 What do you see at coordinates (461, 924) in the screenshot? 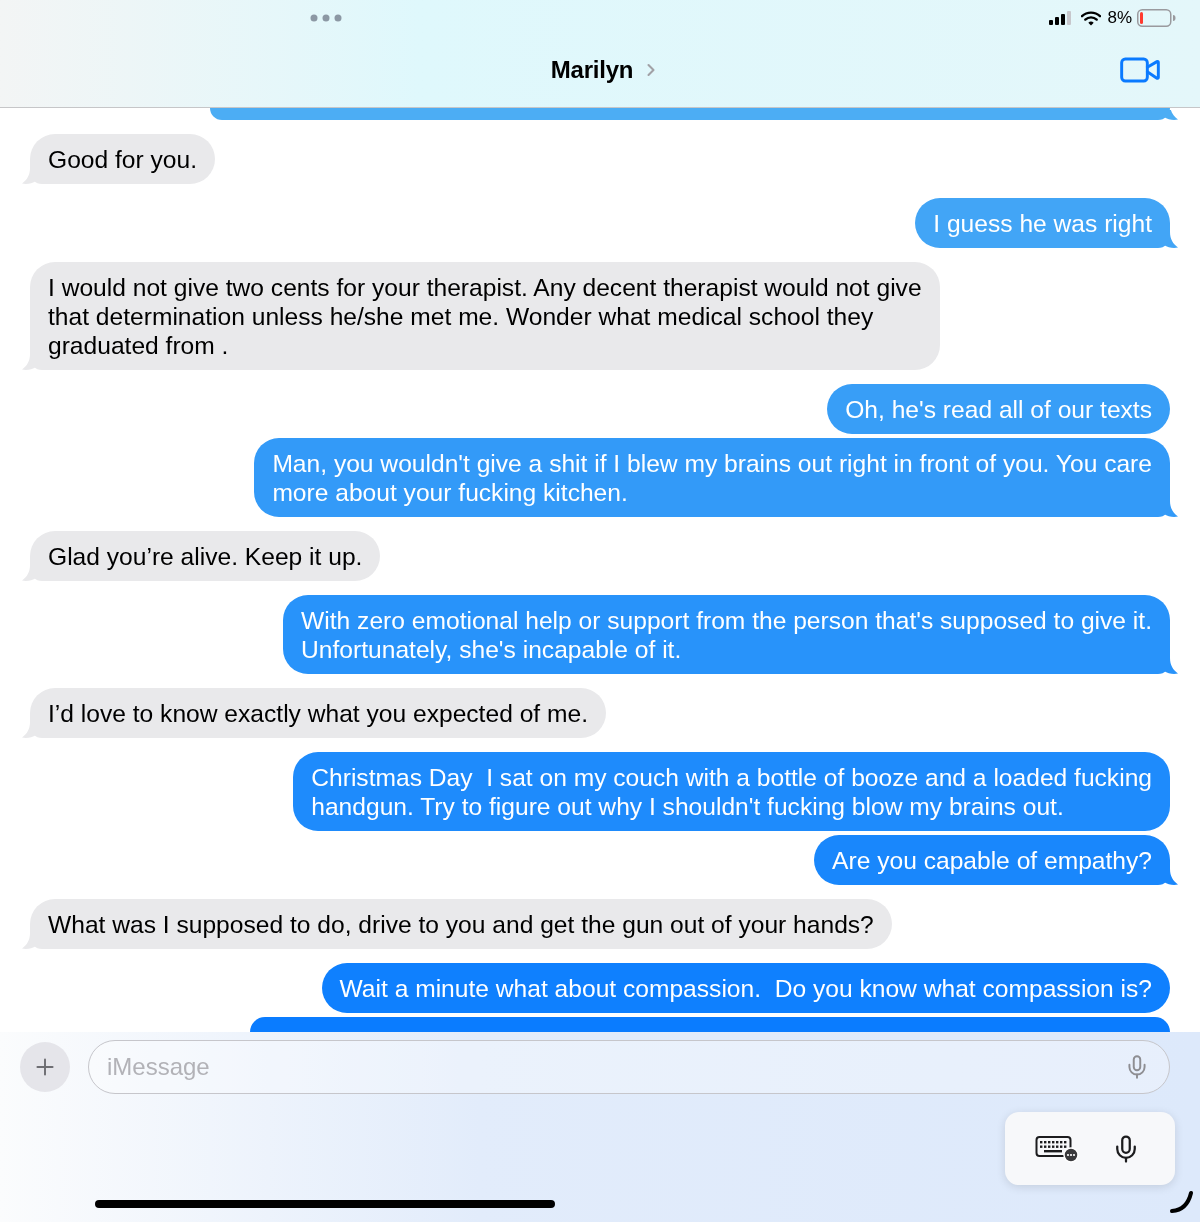
I see `message-text: What was I supposed to do, drive to you and get the gun out of your hands?` at bounding box center [461, 924].